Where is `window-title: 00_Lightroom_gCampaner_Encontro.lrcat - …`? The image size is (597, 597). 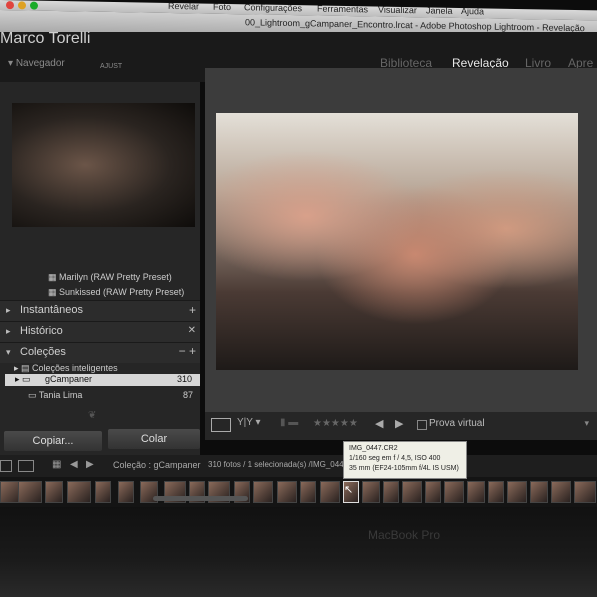 window-title: 00_Lightroom_gCampaner_Encontro.lrcat - … is located at coordinates (415, 25).